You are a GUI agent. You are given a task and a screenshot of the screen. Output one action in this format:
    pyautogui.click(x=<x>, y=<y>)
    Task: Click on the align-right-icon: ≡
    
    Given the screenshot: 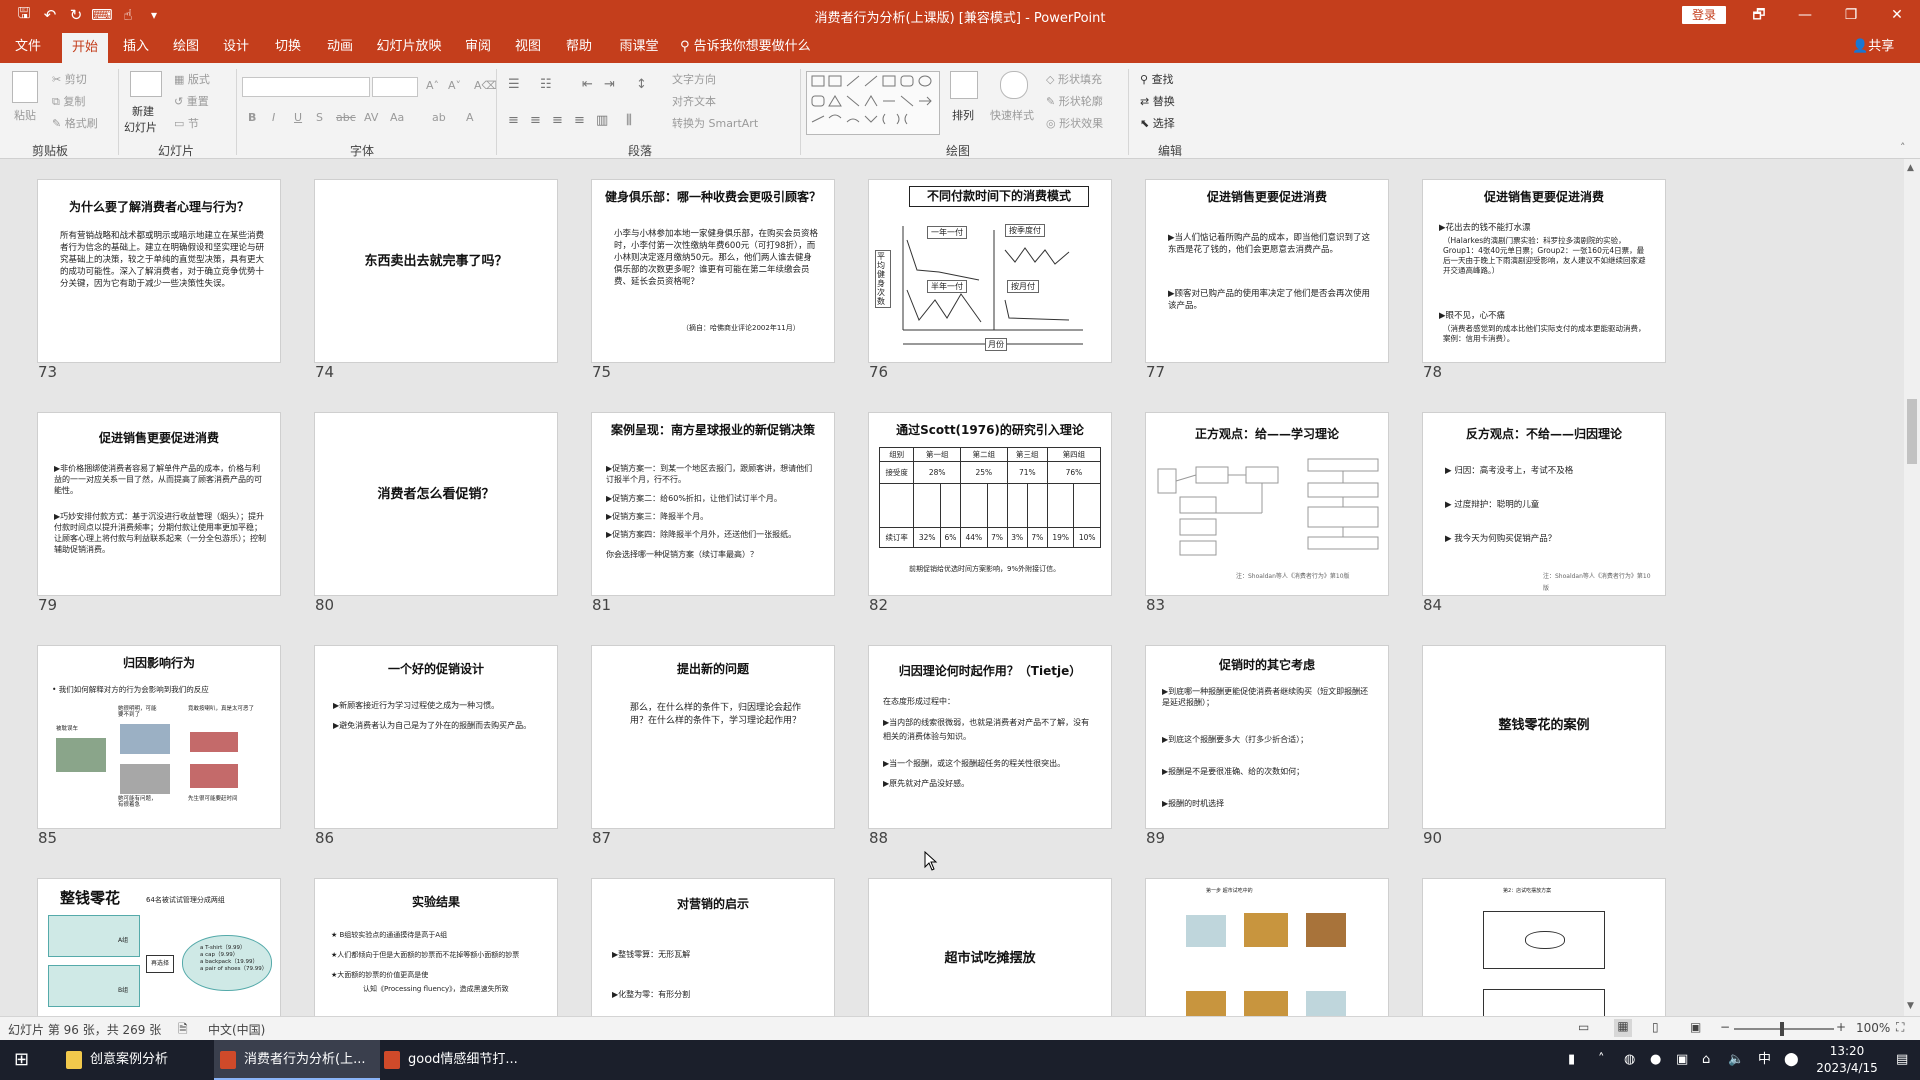 What is the action you would take?
    pyautogui.click(x=557, y=120)
    